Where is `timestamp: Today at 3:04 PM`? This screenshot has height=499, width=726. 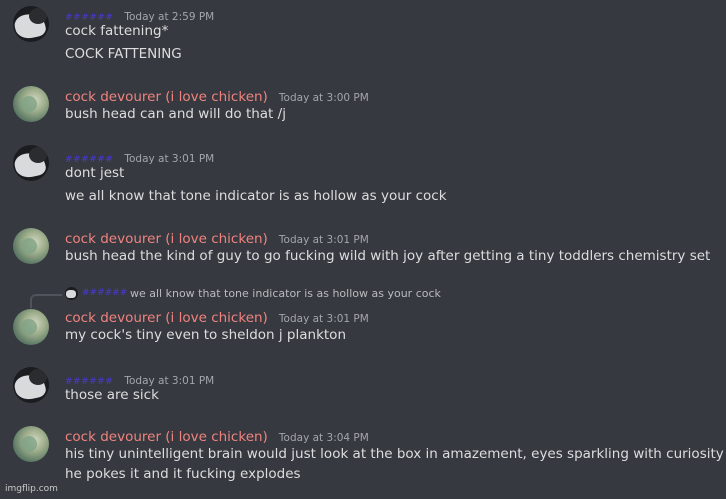
timestamp: Today at 3:04 PM is located at coordinates (323, 438).